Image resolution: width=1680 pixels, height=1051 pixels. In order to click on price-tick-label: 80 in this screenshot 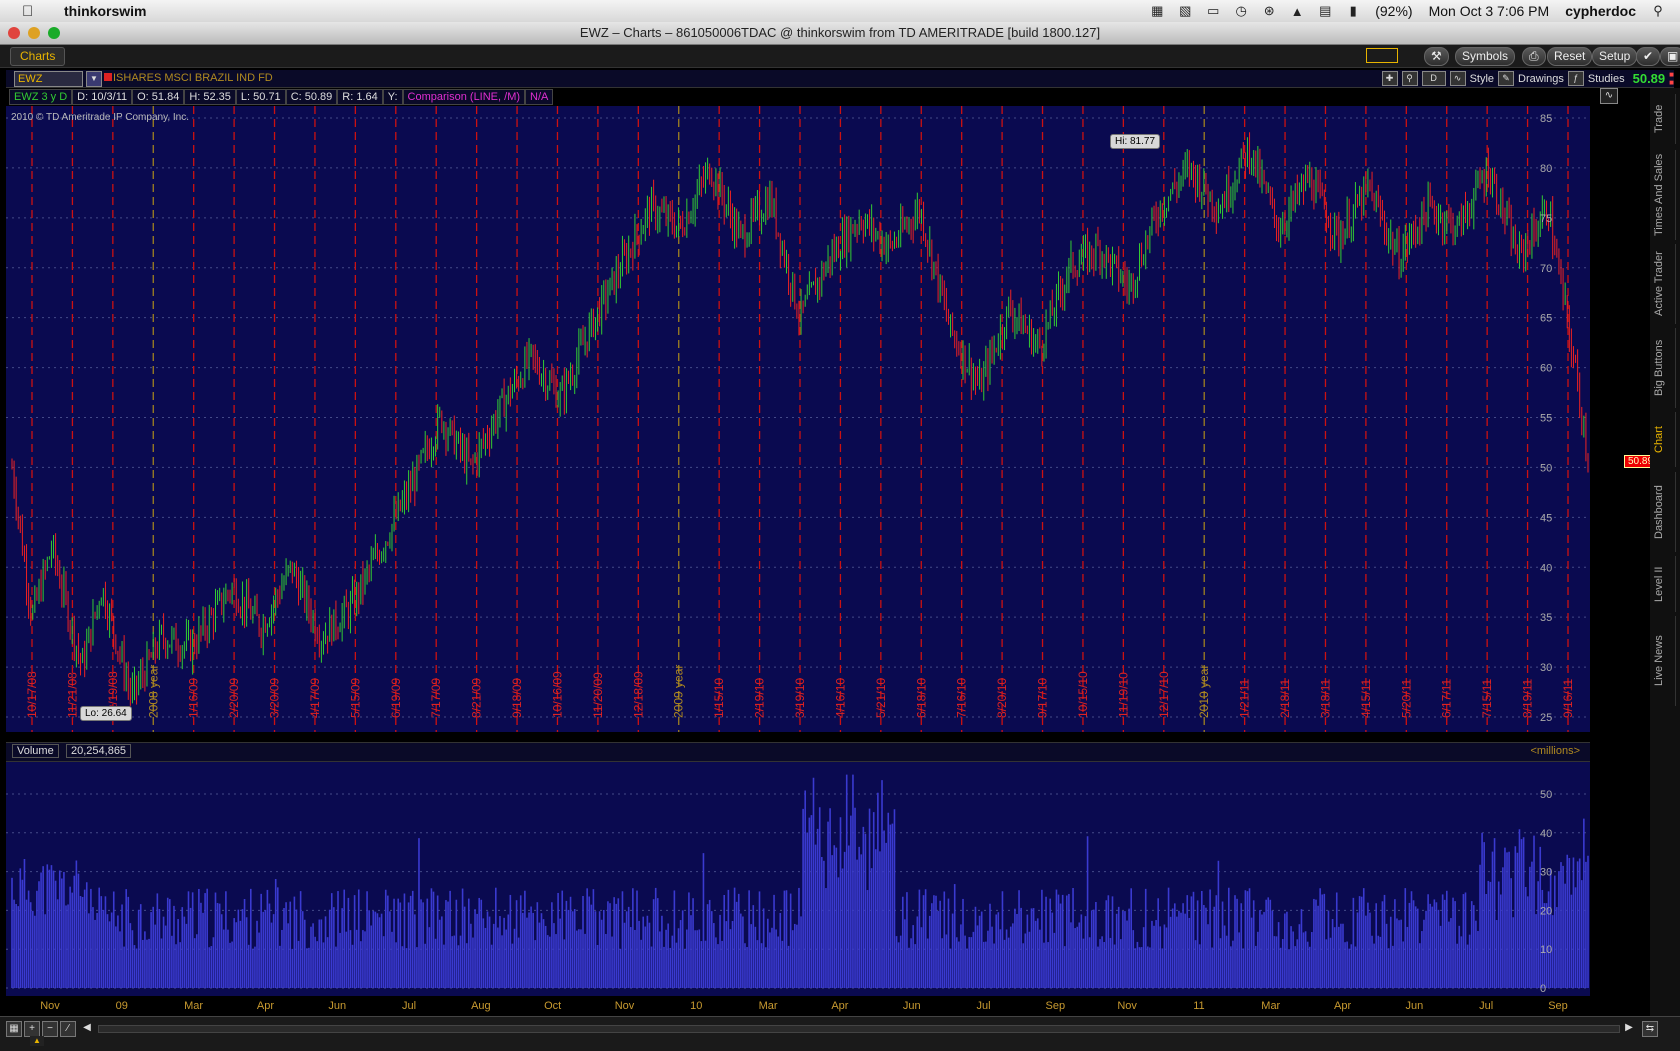, I will do `click(1546, 169)`.